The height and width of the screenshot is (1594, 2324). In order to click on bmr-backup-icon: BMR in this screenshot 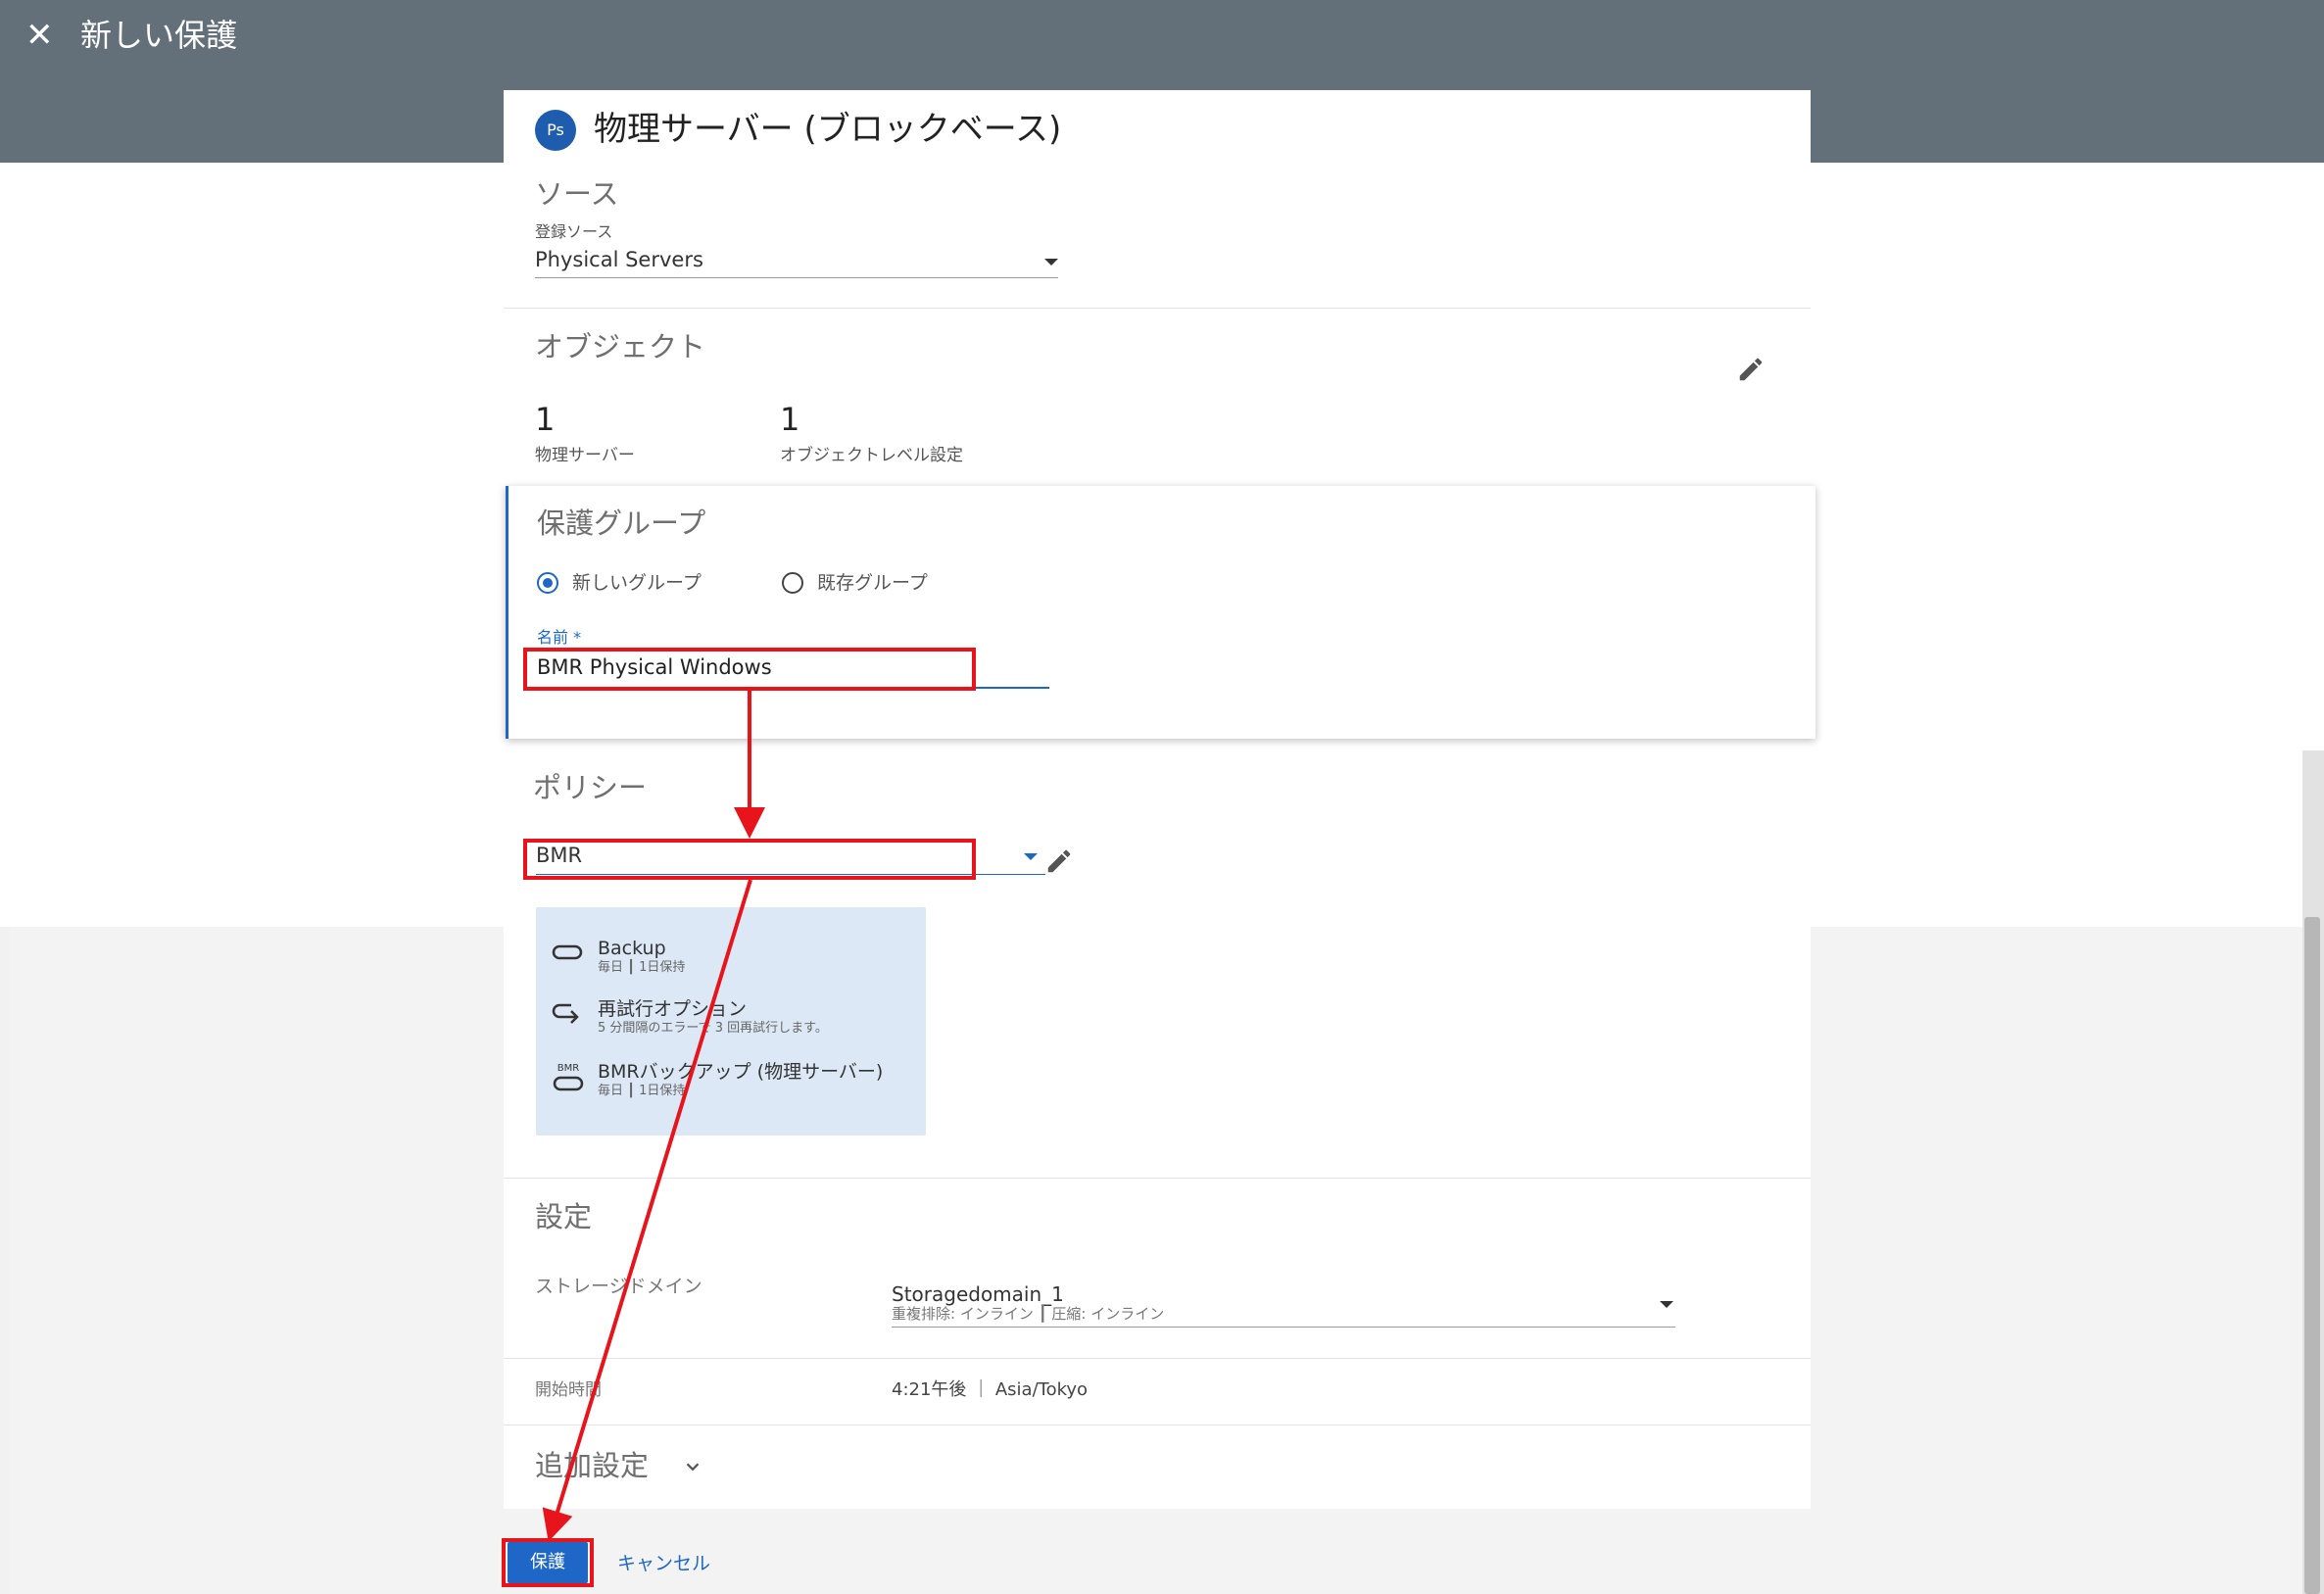, I will do `click(568, 1077)`.